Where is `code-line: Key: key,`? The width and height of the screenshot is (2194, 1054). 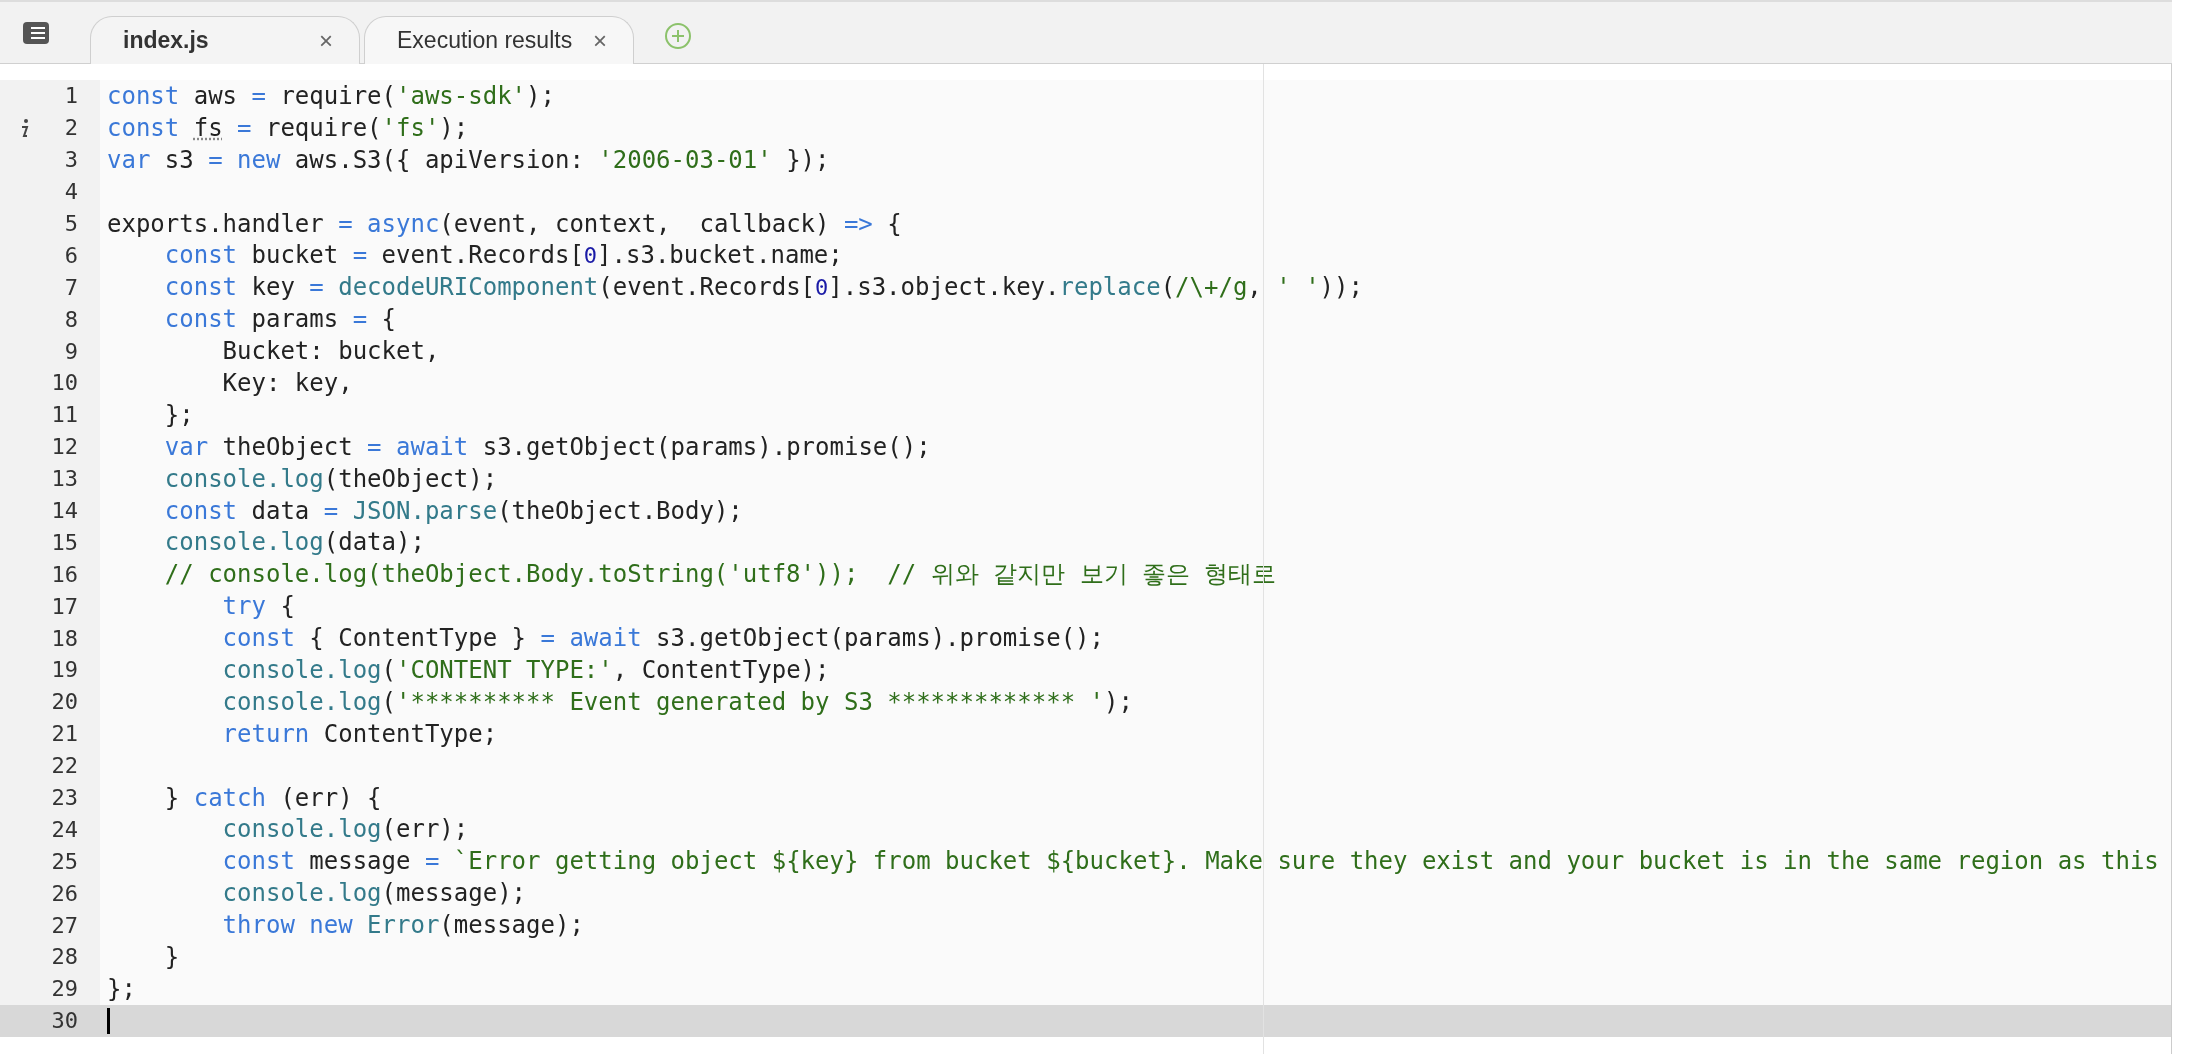
code-line: Key: key, is located at coordinates (287, 382).